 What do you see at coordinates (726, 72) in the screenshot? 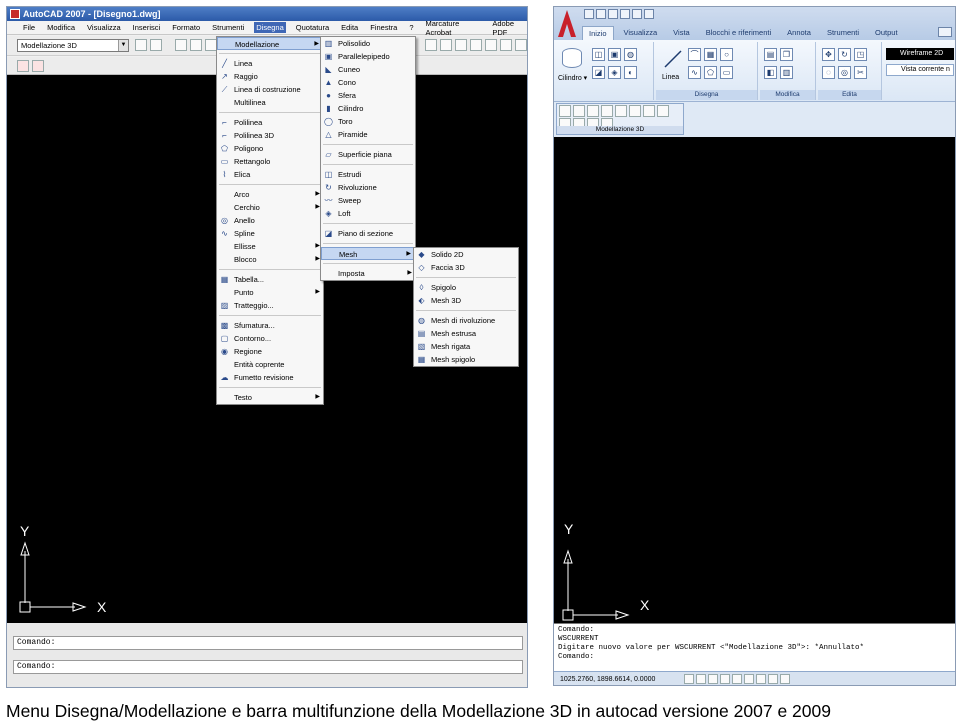
I see `rectangle-icon: ▭` at bounding box center [726, 72].